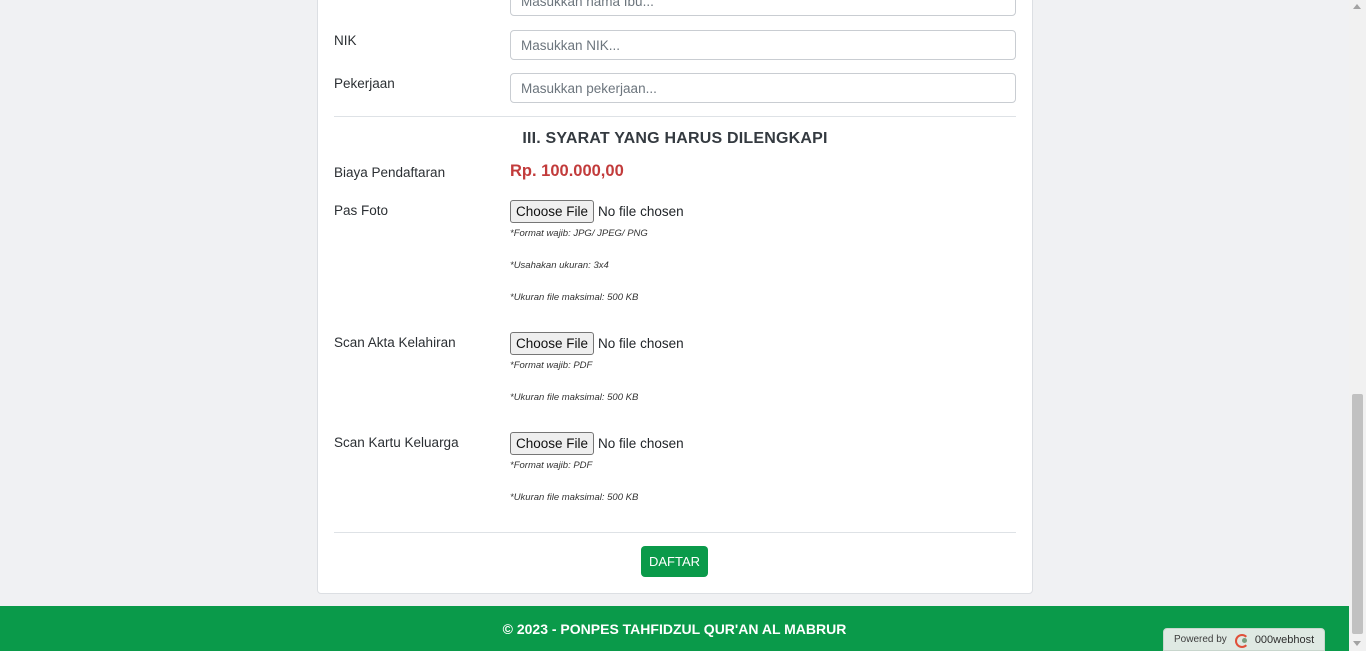 The image size is (1366, 651). I want to click on pas-foto-note-format: *Format wajib: JPG/ JPEG/ PNG, so click(579, 233).